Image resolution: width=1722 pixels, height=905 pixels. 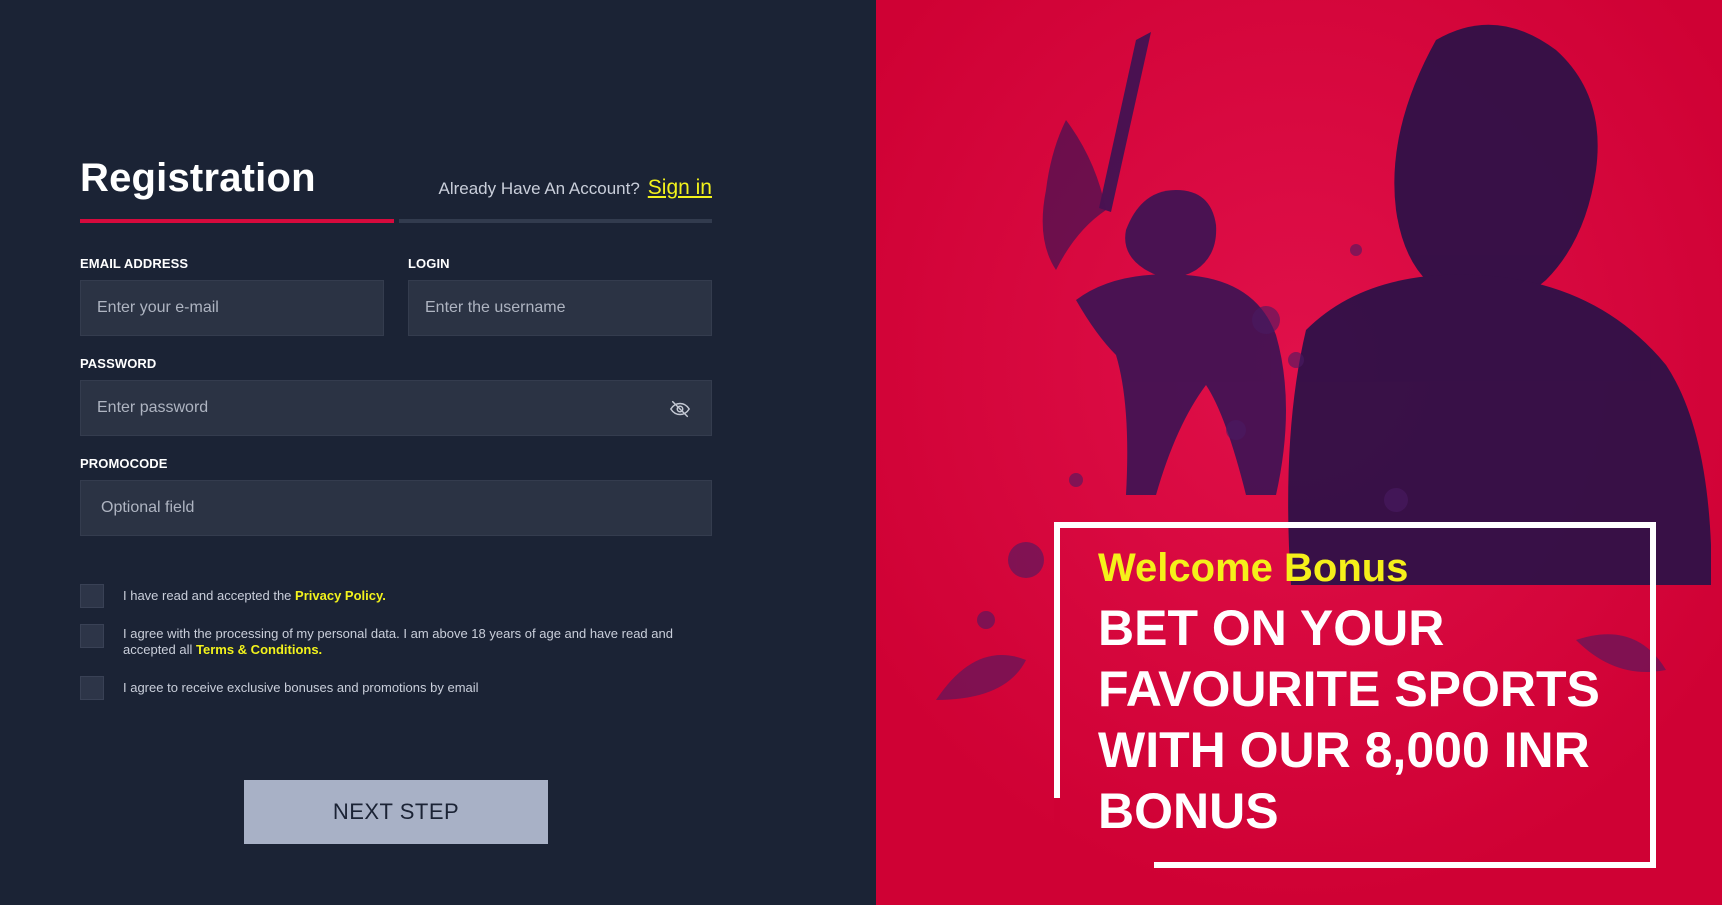 What do you see at coordinates (680, 188) in the screenshot?
I see `sign-in-link: Sign in` at bounding box center [680, 188].